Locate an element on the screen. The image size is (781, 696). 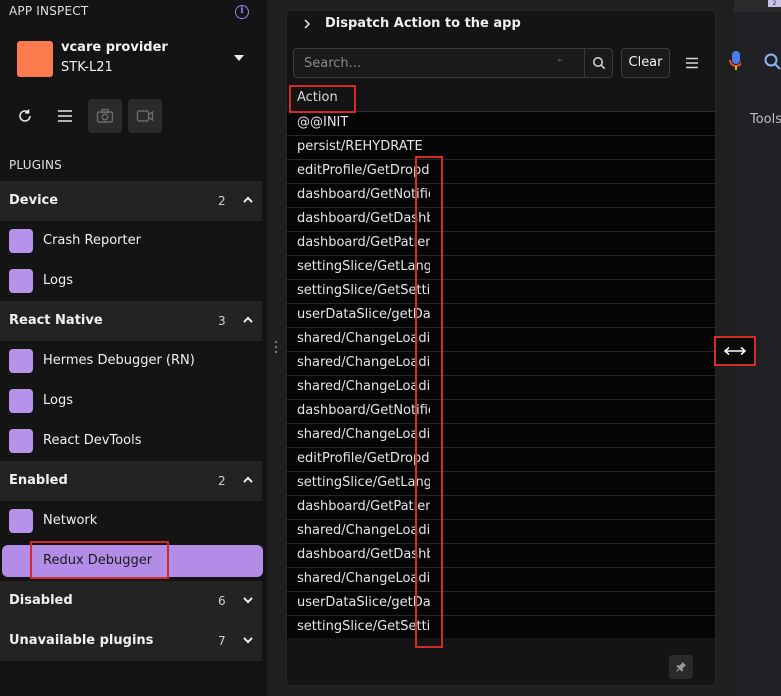
search-button is located at coordinates (598, 63).